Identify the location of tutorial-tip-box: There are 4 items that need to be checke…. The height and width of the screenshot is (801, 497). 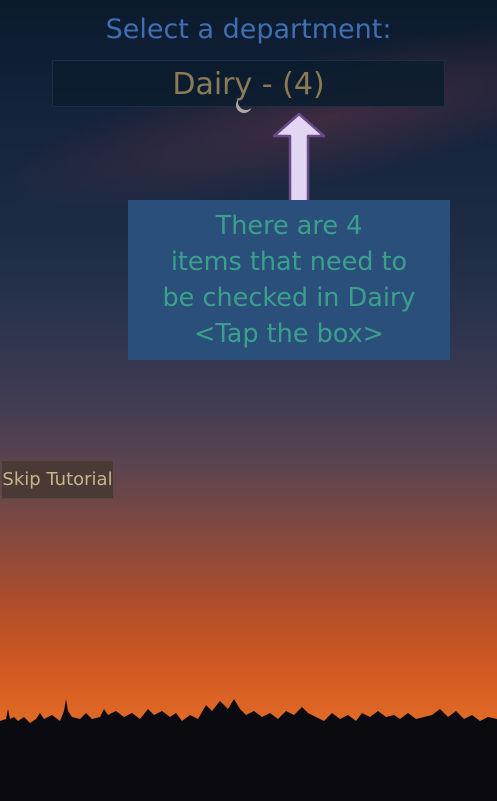
(289, 280).